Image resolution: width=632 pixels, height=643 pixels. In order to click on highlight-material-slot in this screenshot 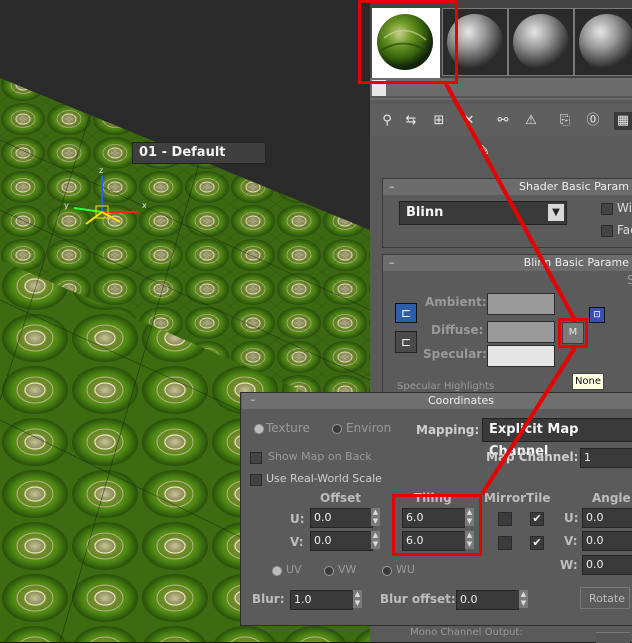, I will do `click(408, 42)`.